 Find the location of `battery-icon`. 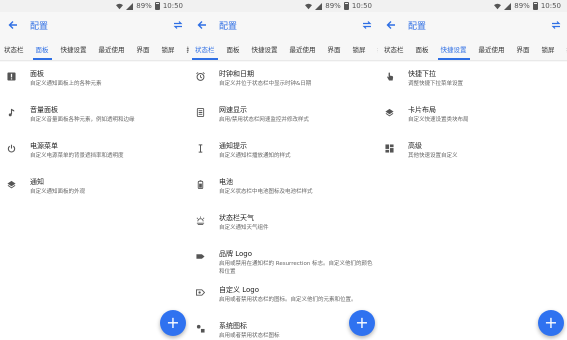

battery-icon is located at coordinates (157, 6).